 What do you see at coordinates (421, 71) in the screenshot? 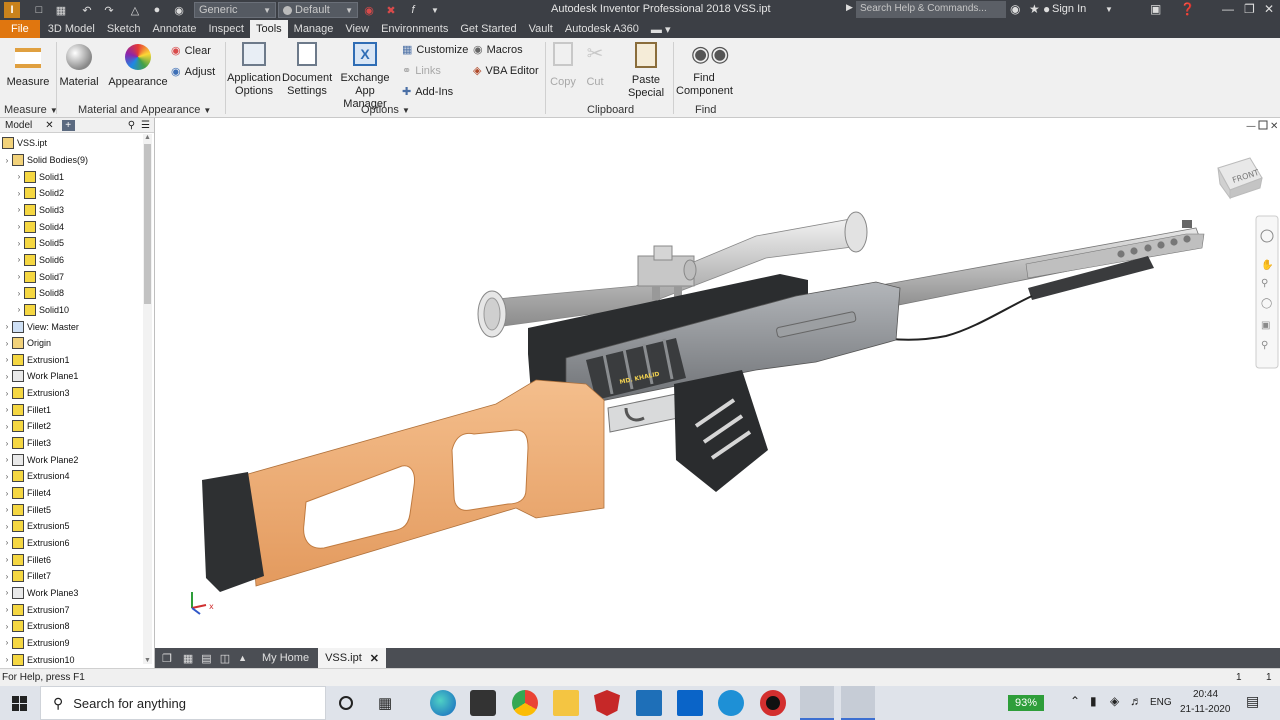
I see `links-button: ⚭ Links` at bounding box center [421, 71].